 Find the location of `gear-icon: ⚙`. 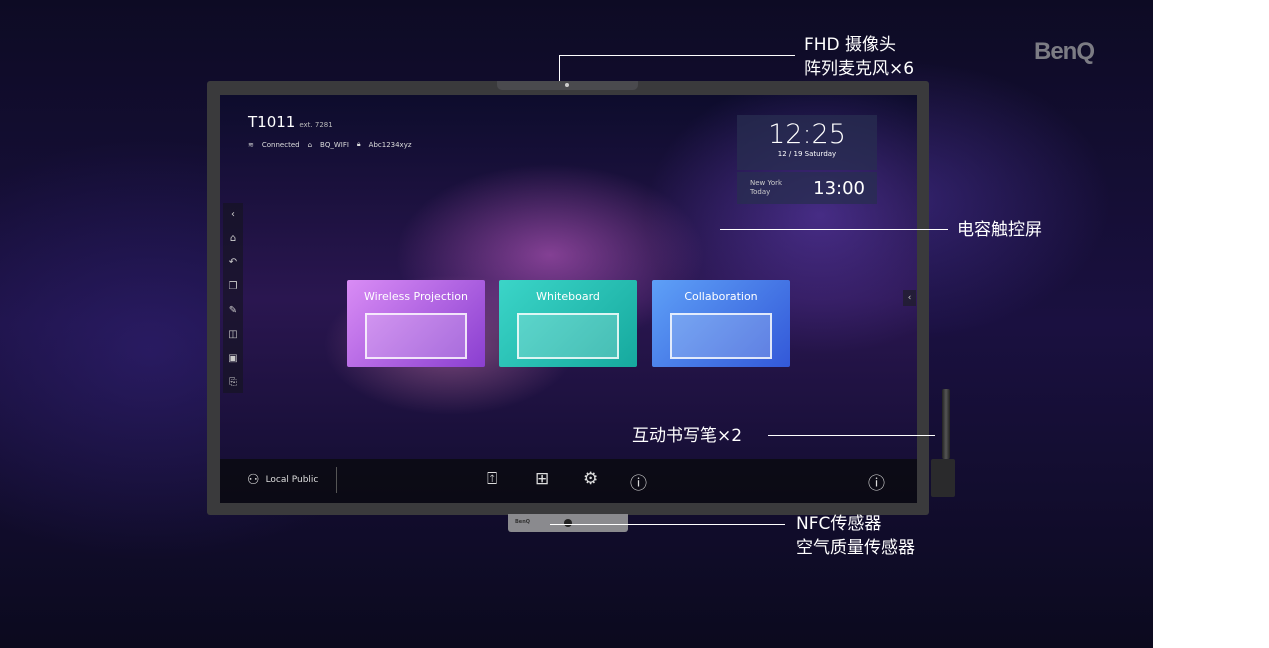

gear-icon: ⚙ is located at coordinates (590, 479).